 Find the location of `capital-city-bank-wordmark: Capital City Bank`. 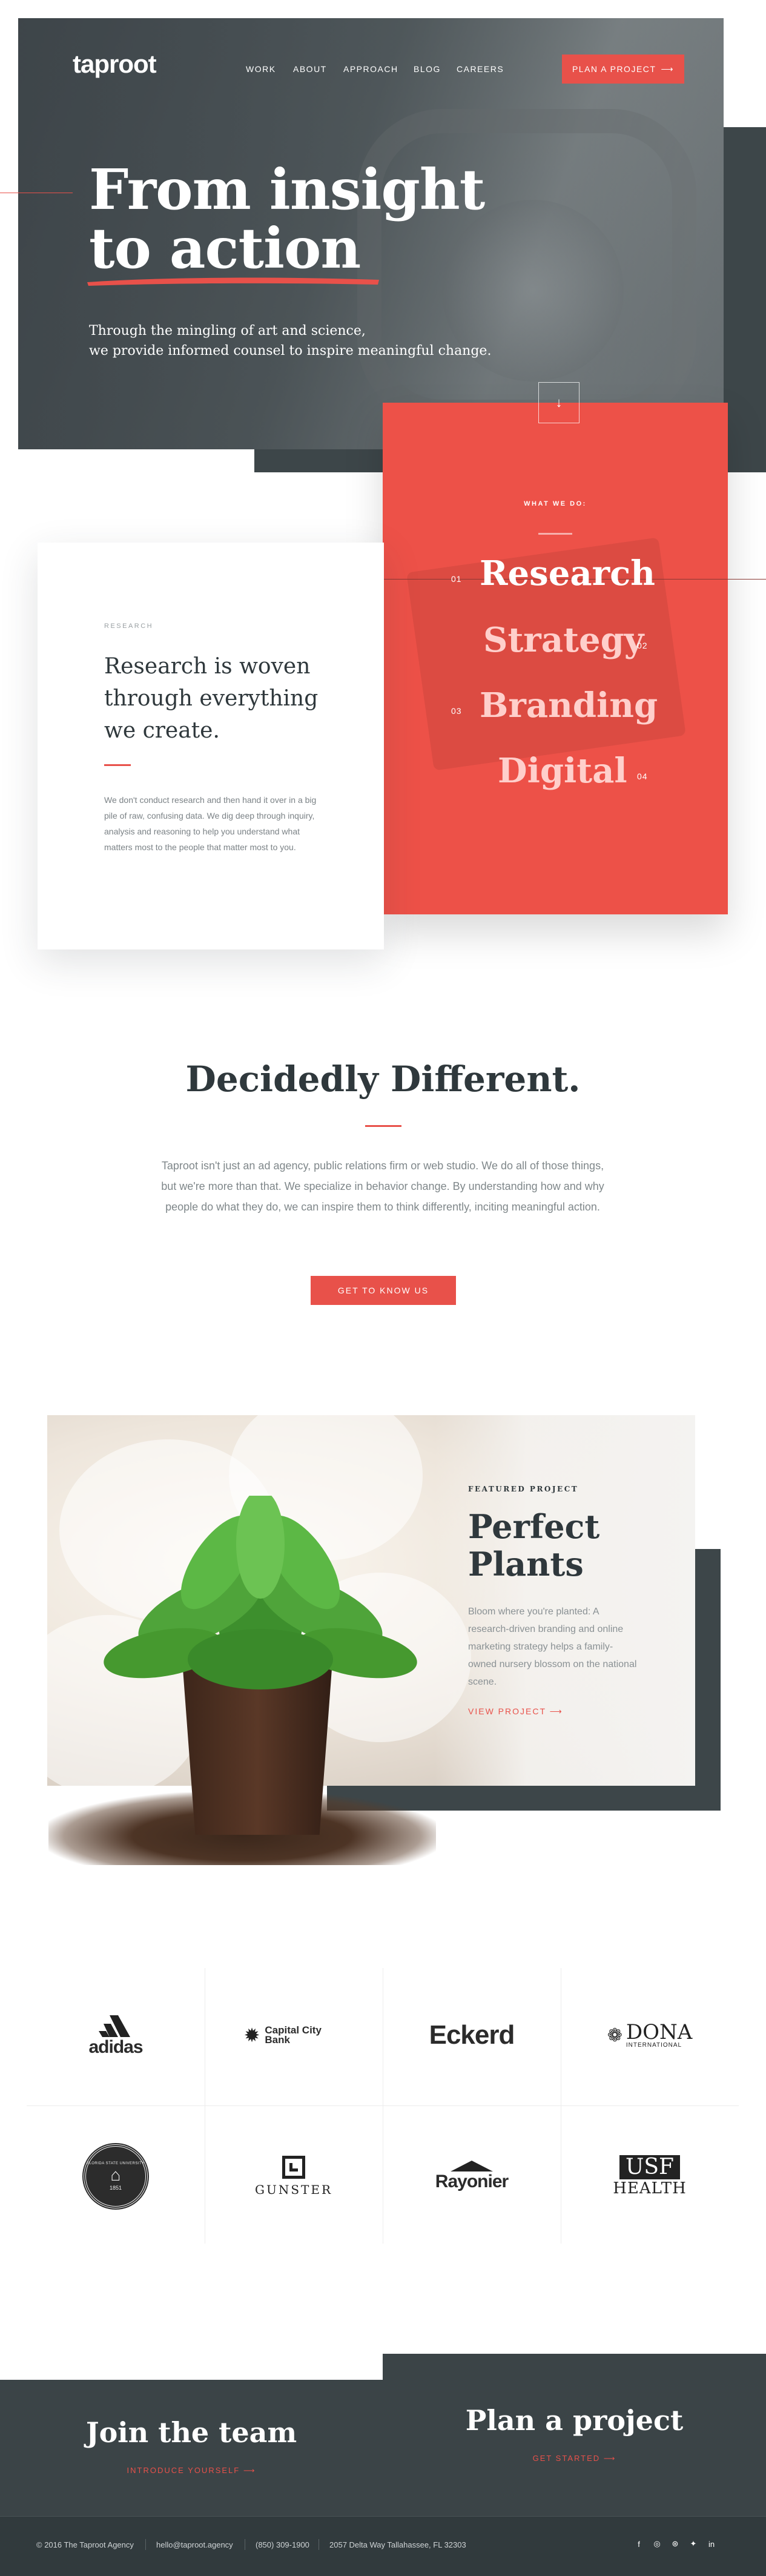

capital-city-bank-wordmark: Capital City Bank is located at coordinates (293, 2035).